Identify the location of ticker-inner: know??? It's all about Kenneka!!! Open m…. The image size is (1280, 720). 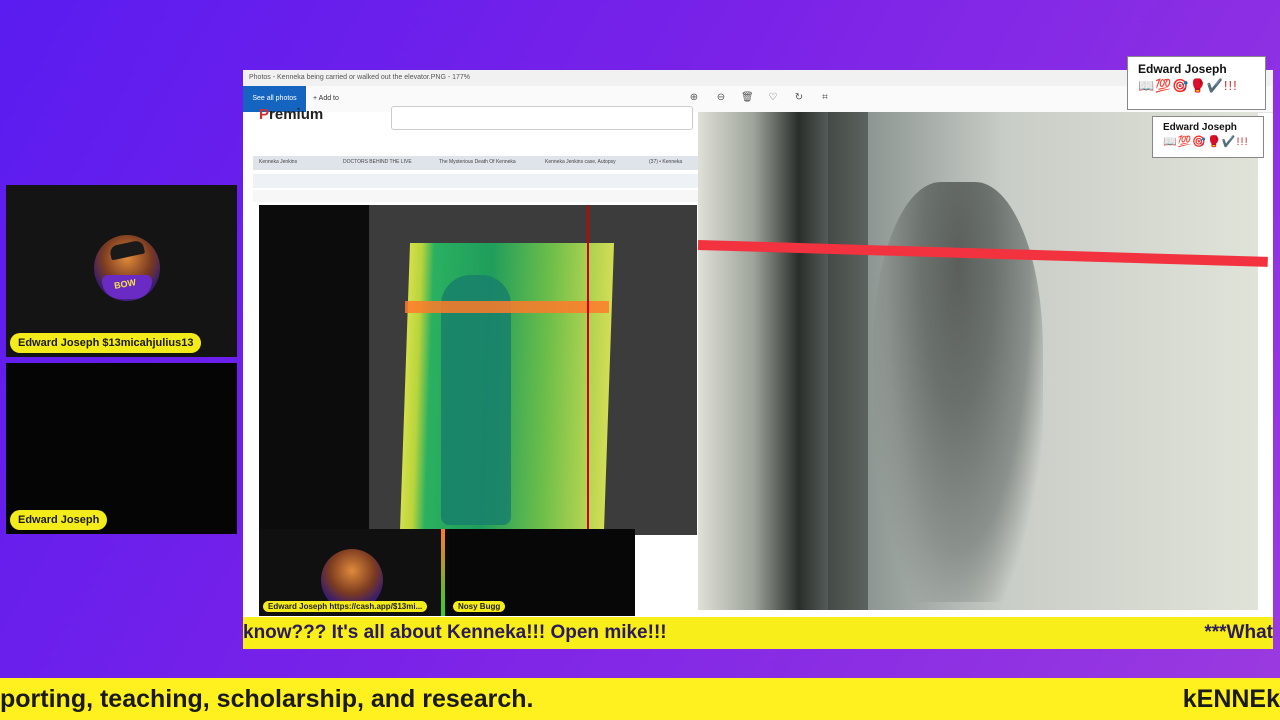
(758, 633).